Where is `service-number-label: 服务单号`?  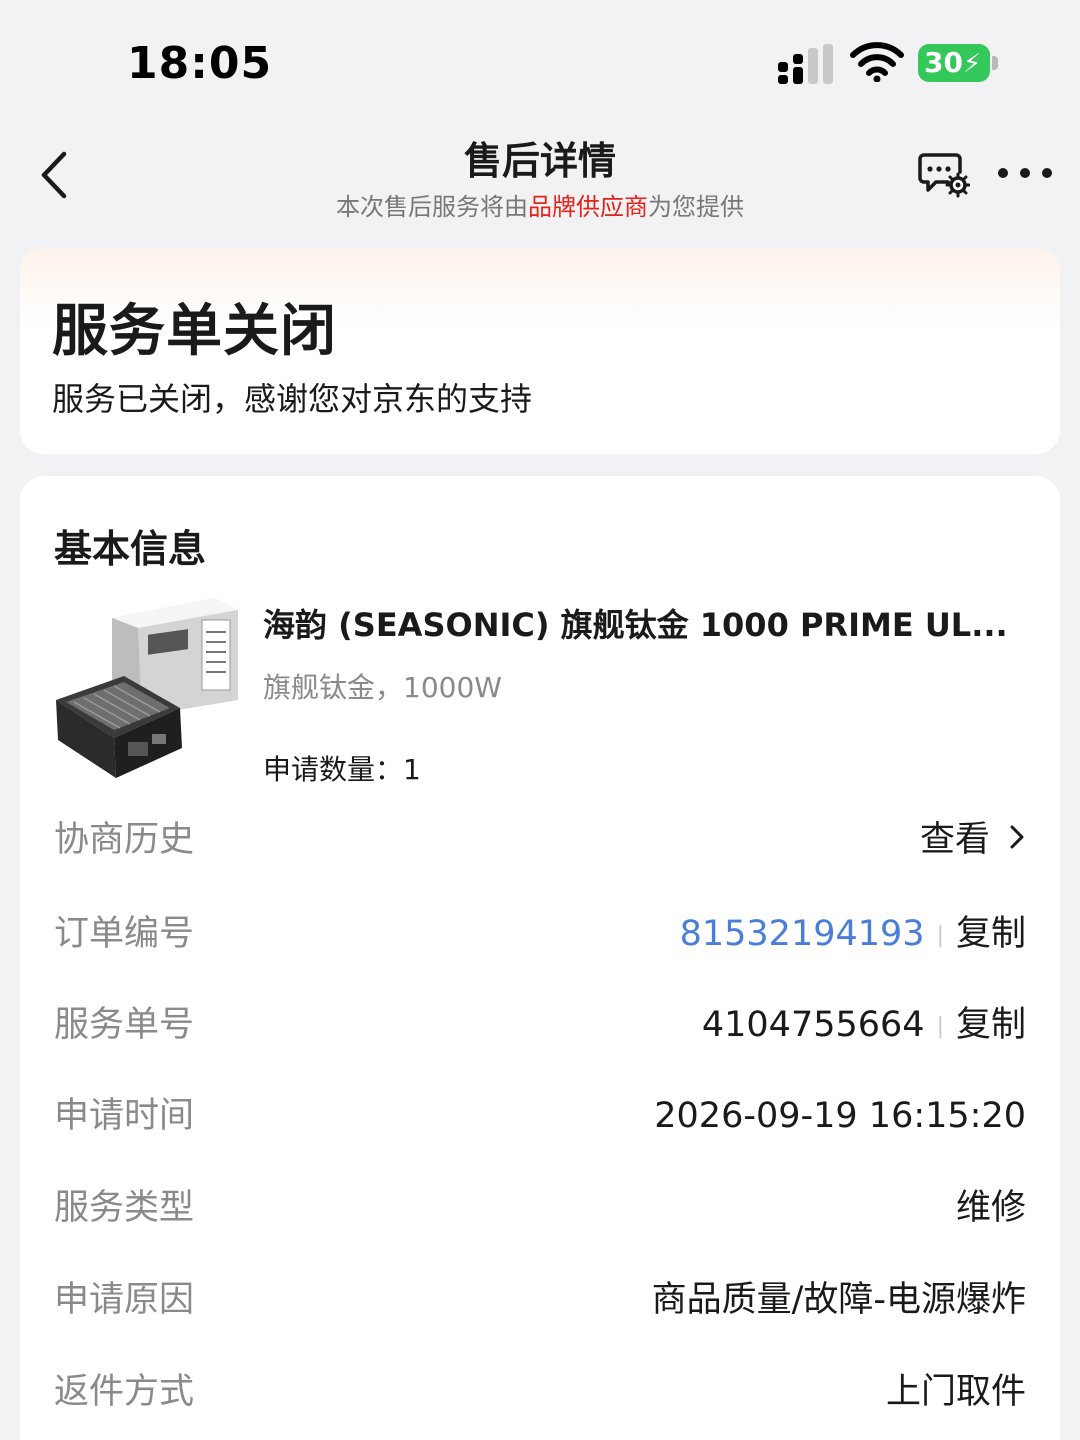
service-number-label: 服务单号 is located at coordinates (124, 1025).